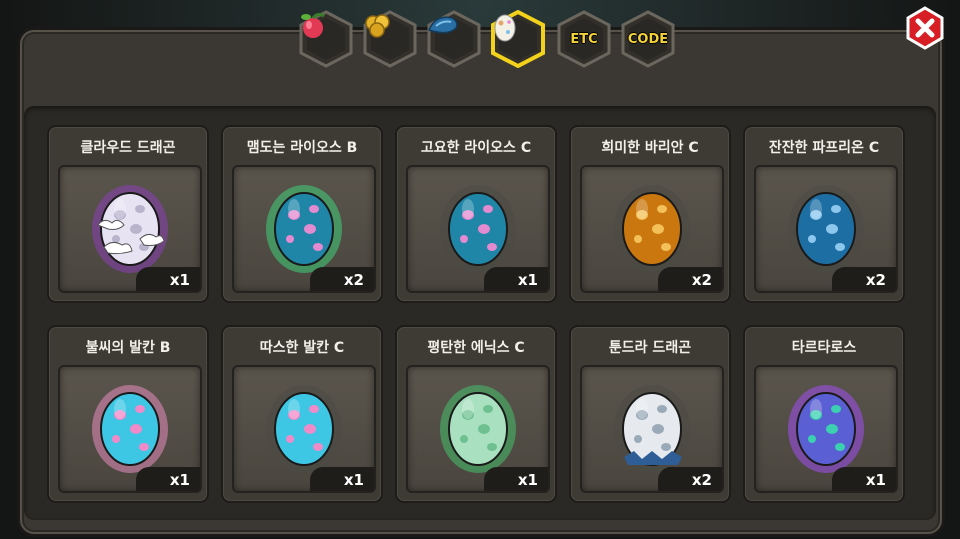  What do you see at coordinates (518, 39) in the screenshot?
I see `tab-egg` at bounding box center [518, 39].